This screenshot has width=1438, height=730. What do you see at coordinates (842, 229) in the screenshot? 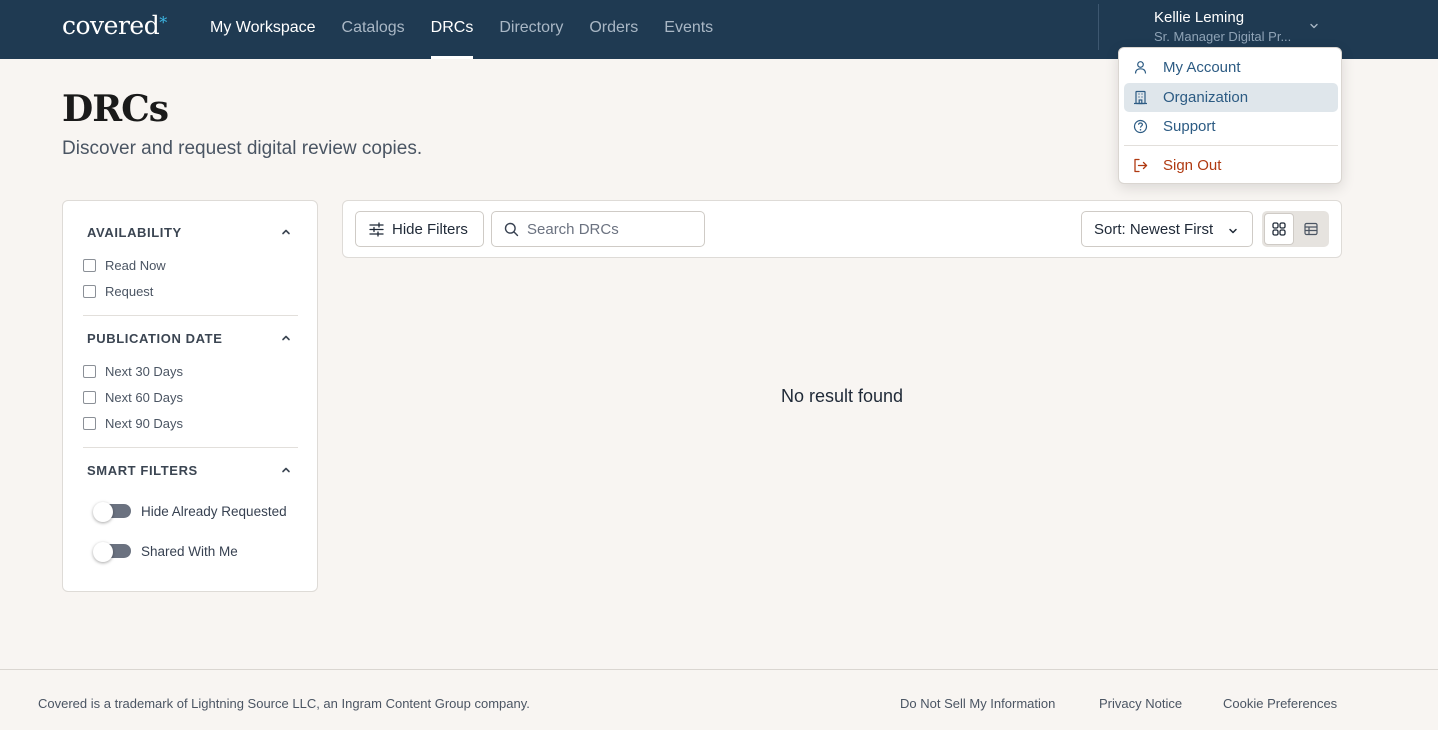
I see `results-toolbar: Hide Filters Sort: Newest First` at bounding box center [842, 229].